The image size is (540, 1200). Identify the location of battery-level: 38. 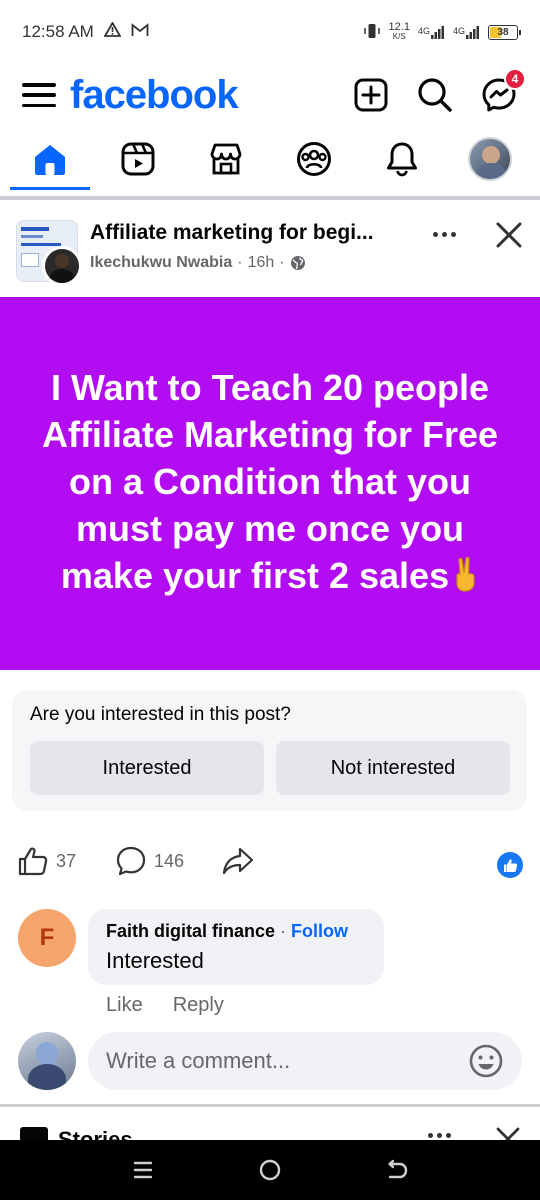
(503, 32).